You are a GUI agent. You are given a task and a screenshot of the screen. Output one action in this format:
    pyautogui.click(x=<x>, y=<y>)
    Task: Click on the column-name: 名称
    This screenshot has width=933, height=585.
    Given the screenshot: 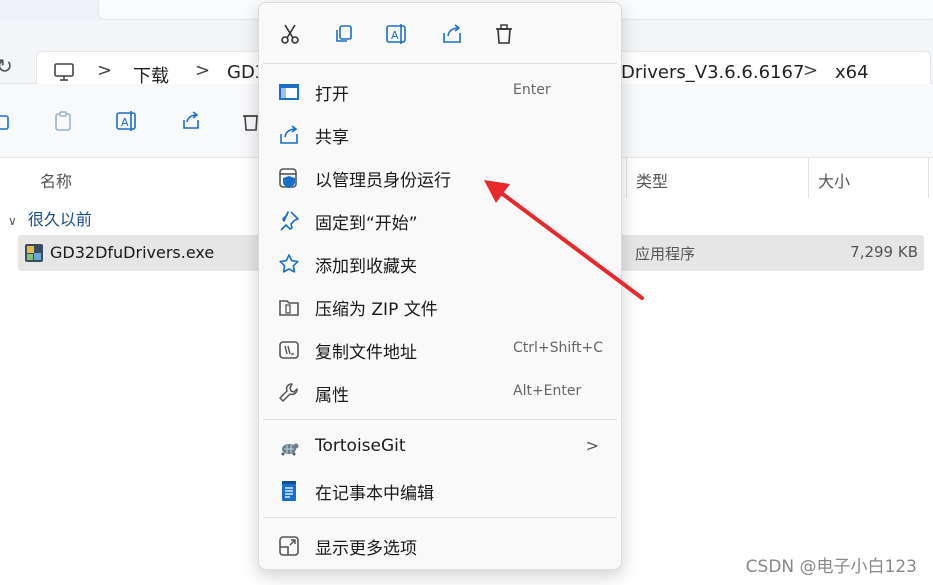 What is the action you would take?
    pyautogui.click(x=56, y=180)
    